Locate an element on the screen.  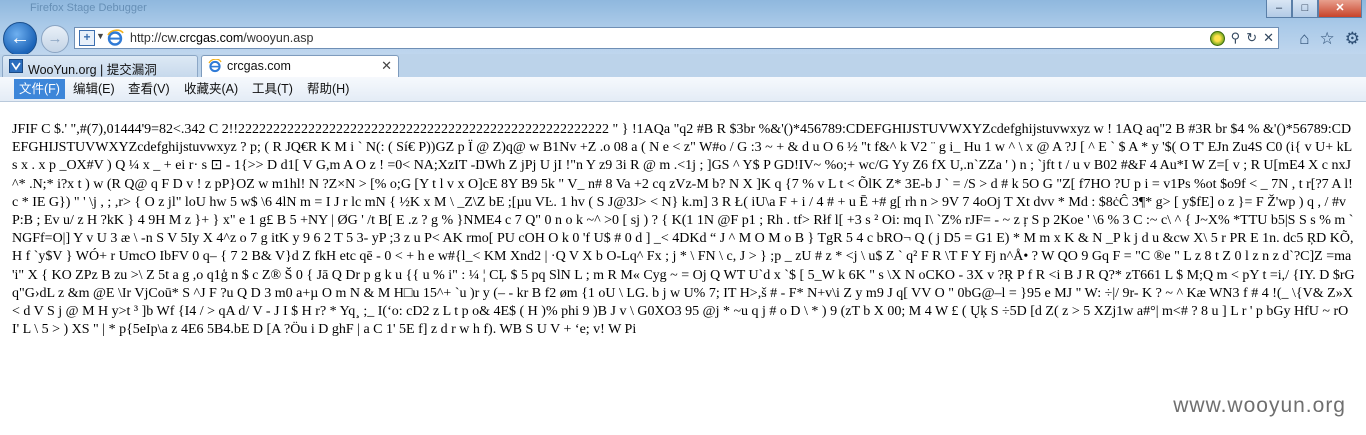
favorites-icon: ☆ is located at coordinates (1327, 39).